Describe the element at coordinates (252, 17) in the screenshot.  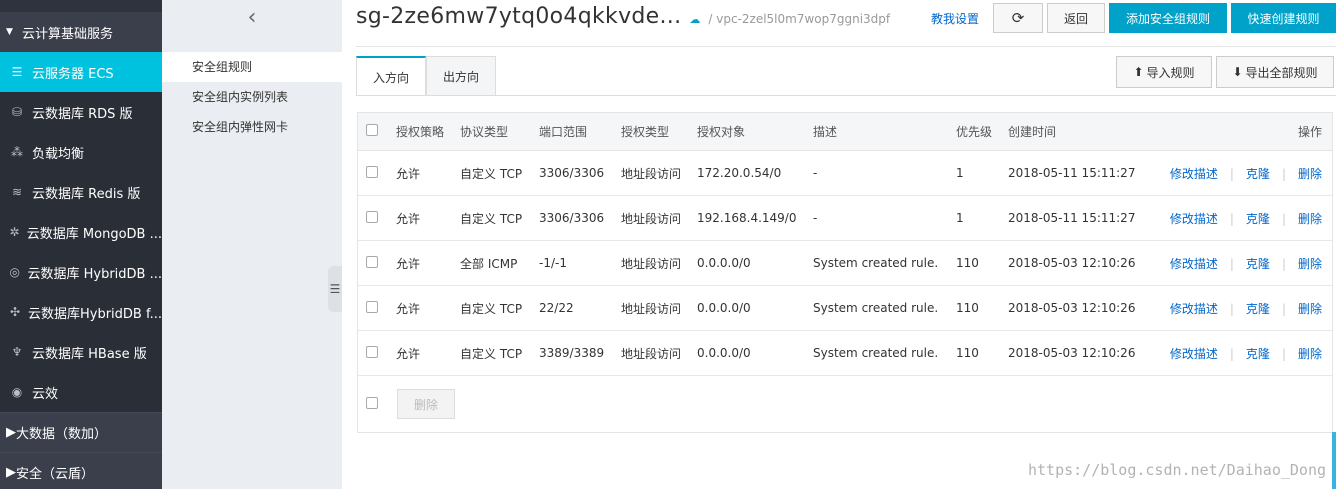
I see `back-chevron-icon: ‹` at that location.